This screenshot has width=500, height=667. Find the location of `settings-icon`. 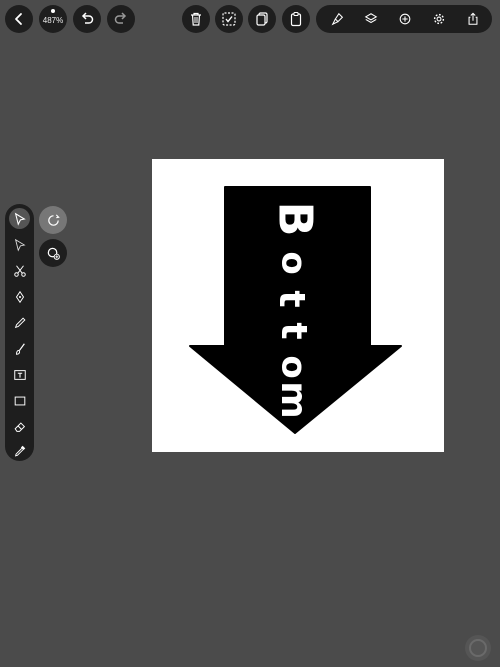

settings-icon is located at coordinates (439, 19).